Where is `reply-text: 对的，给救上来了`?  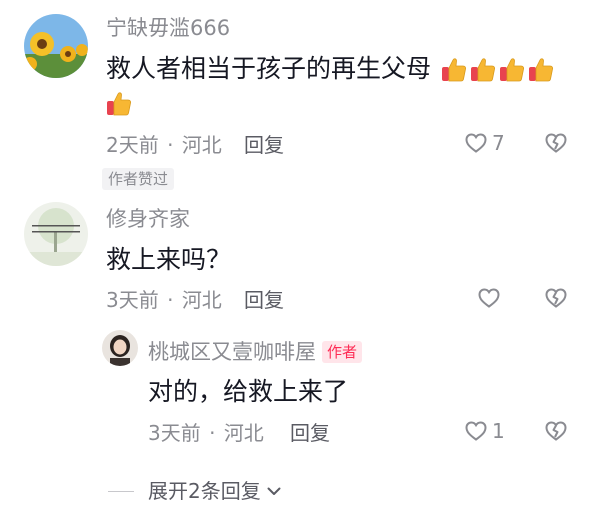 reply-text: 对的，给救上来了 is located at coordinates (248, 392).